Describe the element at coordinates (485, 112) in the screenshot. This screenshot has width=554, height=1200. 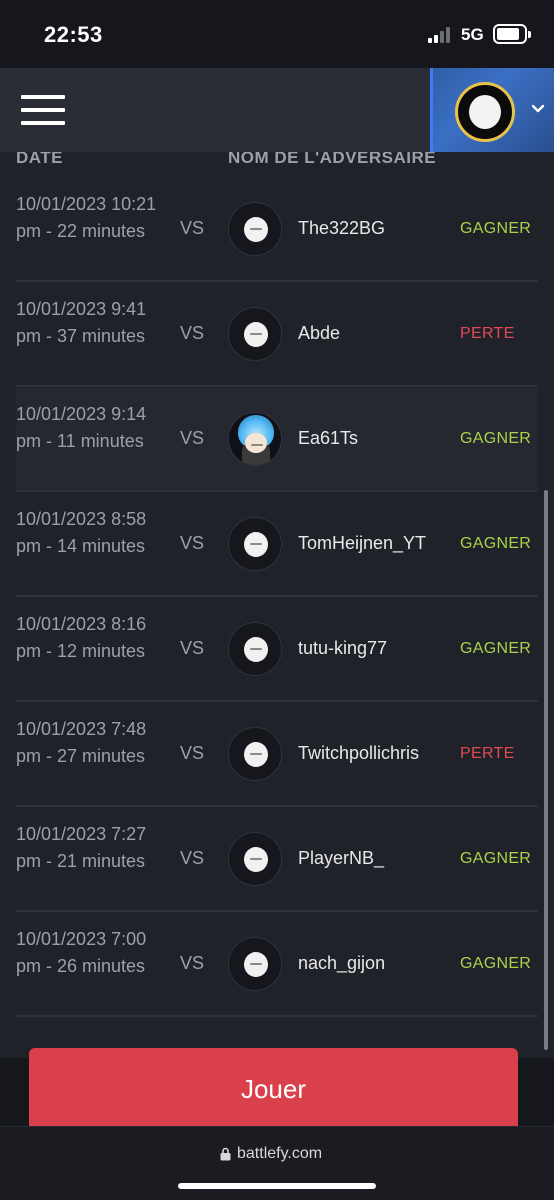
I see `user-avatar` at that location.